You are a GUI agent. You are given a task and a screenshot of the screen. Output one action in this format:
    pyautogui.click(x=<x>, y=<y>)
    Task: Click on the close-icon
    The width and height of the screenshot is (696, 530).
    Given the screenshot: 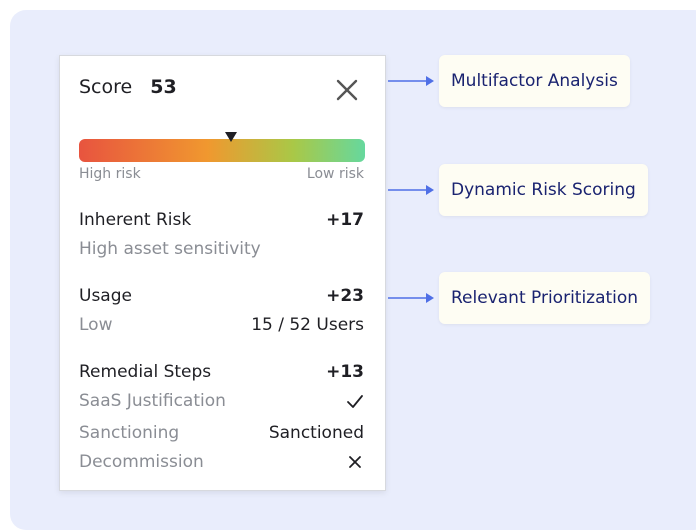 What is the action you would take?
    pyautogui.click(x=347, y=90)
    